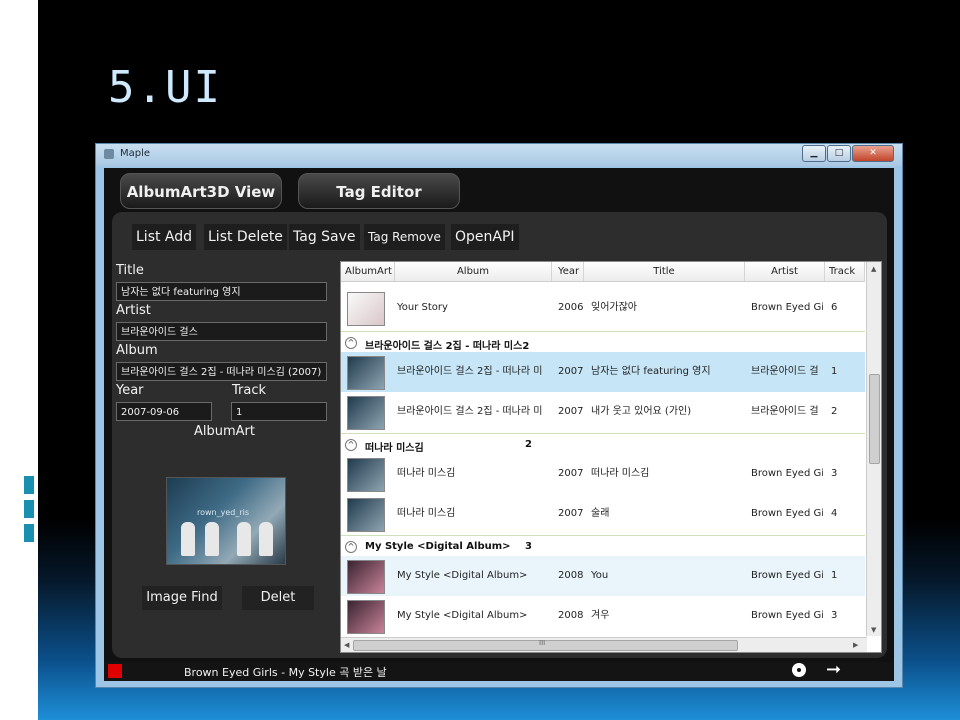 This screenshot has width=960, height=720. What do you see at coordinates (346, 645) in the screenshot?
I see `scroll-left-icon: ◀` at bounding box center [346, 645].